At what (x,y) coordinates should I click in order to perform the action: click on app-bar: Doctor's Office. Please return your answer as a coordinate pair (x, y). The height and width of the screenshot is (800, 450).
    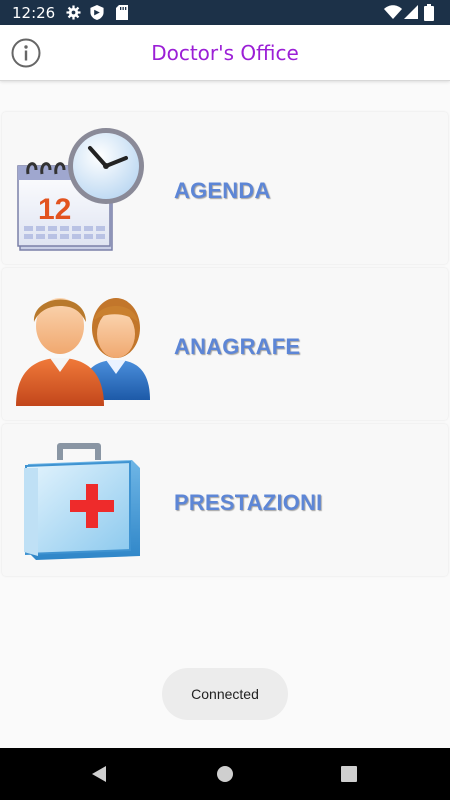
    Looking at the image, I should click on (225, 53).